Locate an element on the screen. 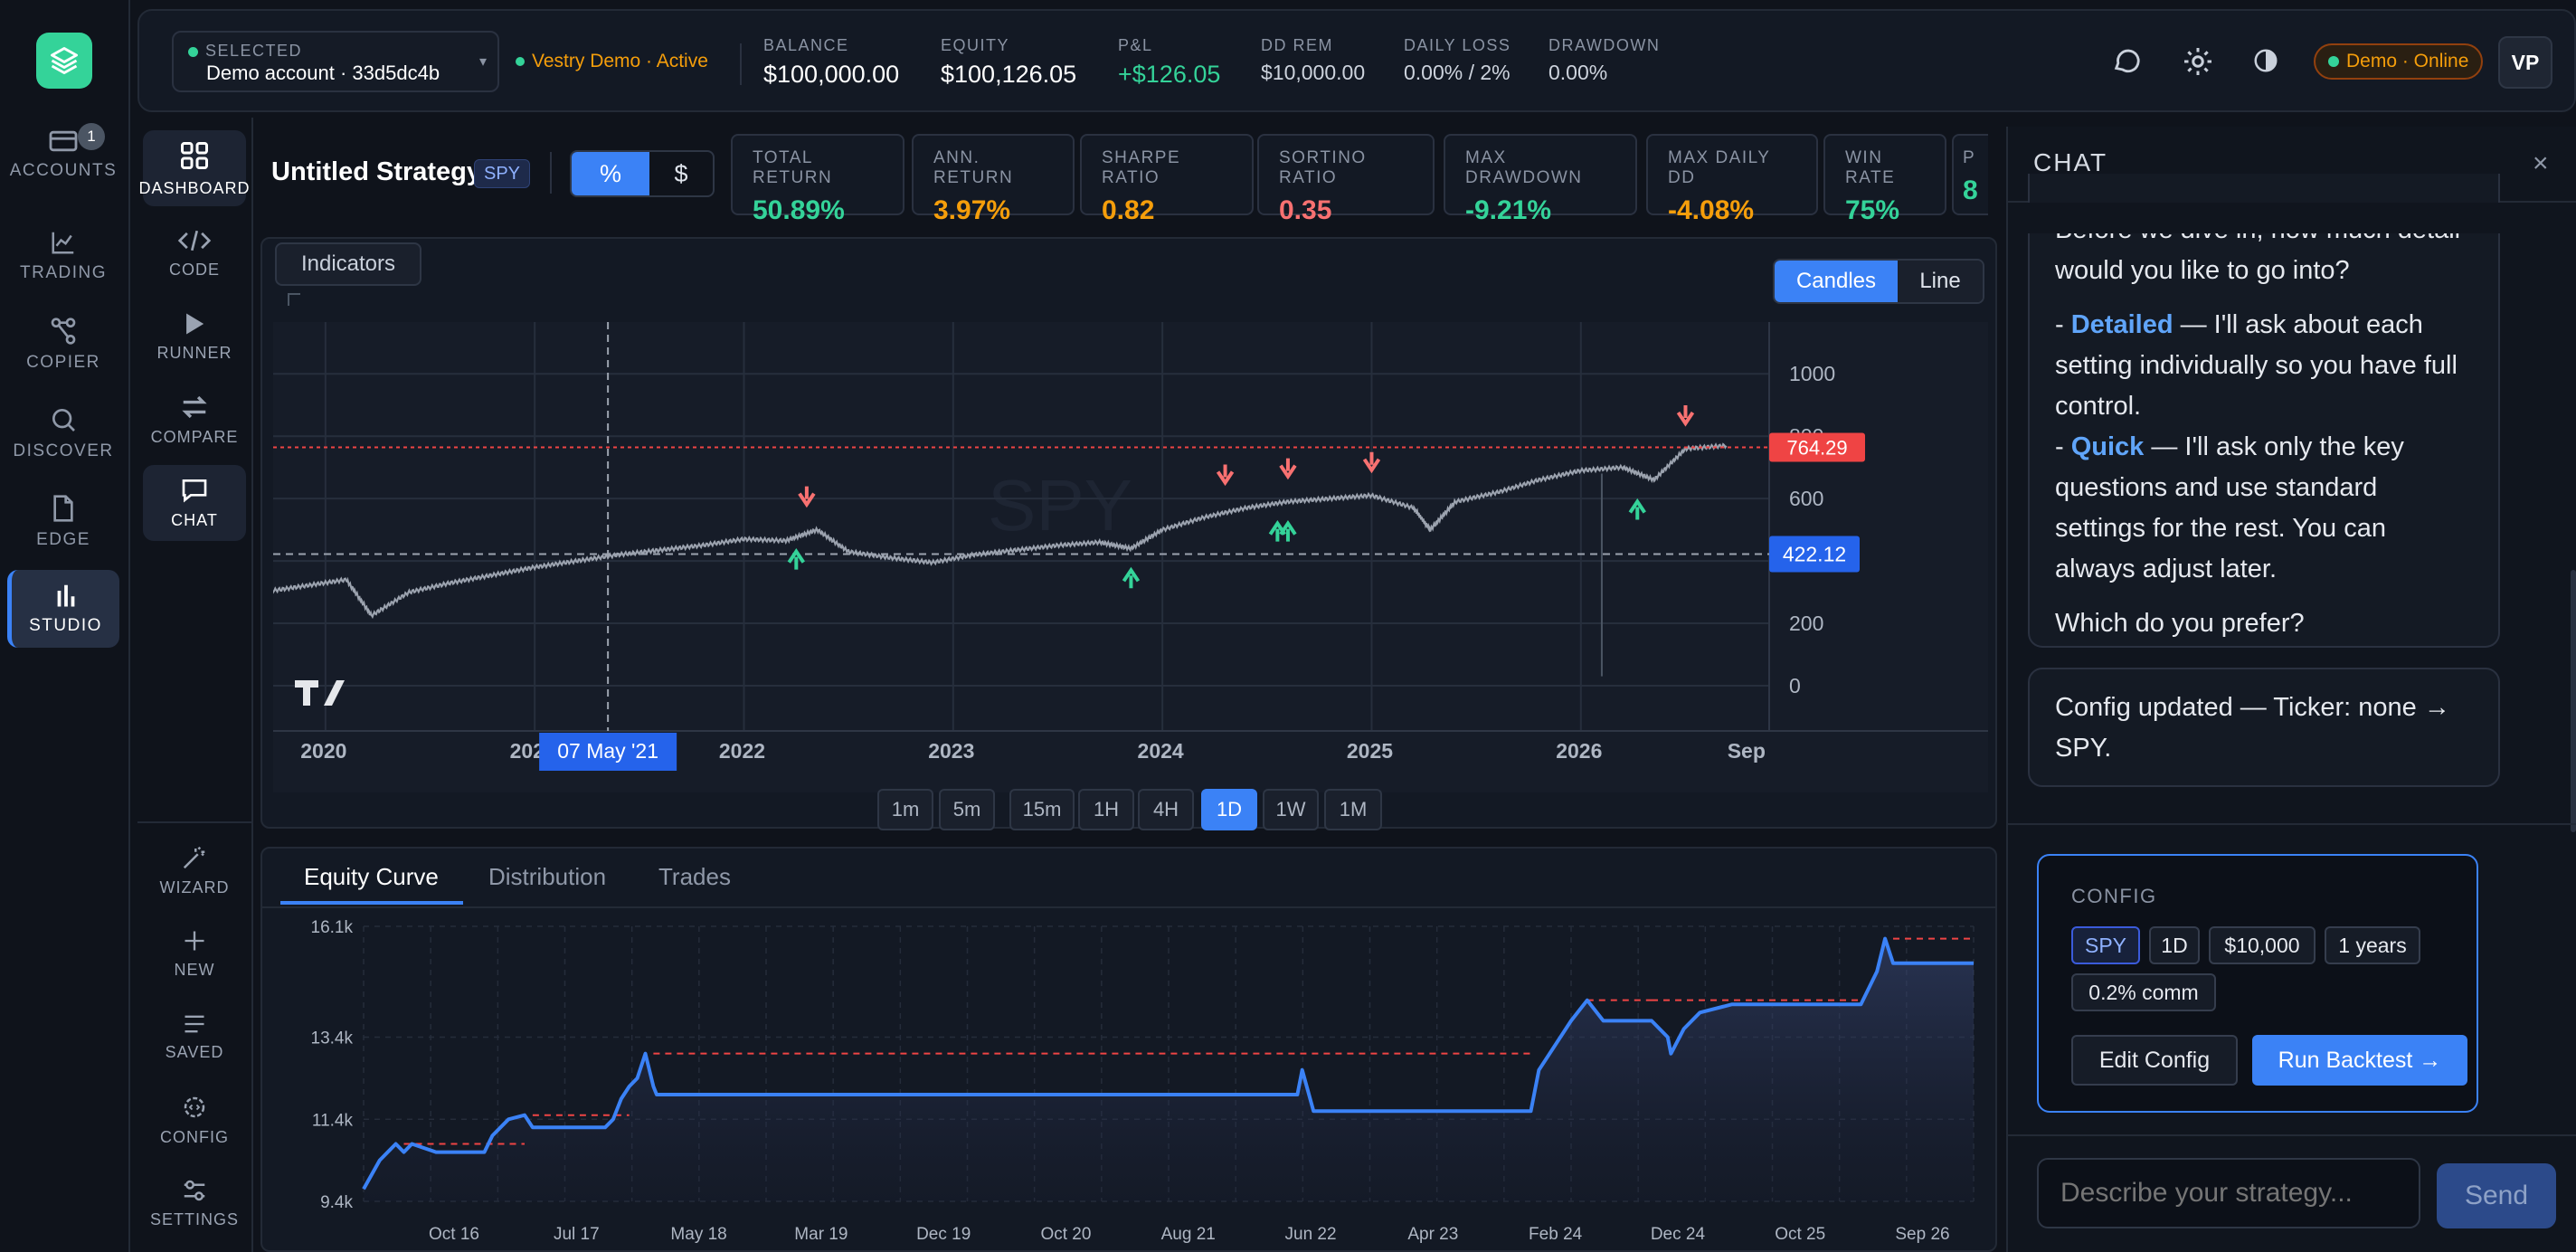 The image size is (2576, 1252). tab-divider is located at coordinates (1129, 907).